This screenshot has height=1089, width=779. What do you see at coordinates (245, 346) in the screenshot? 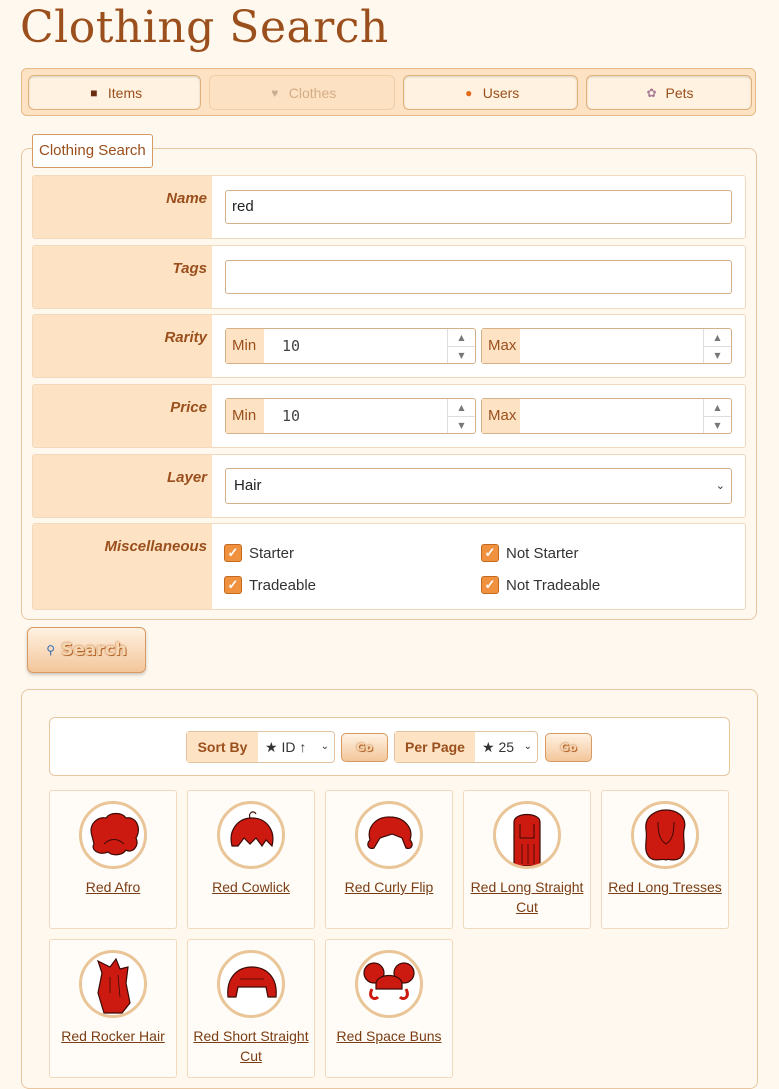
I see `rarity-min-prefix: Min` at bounding box center [245, 346].